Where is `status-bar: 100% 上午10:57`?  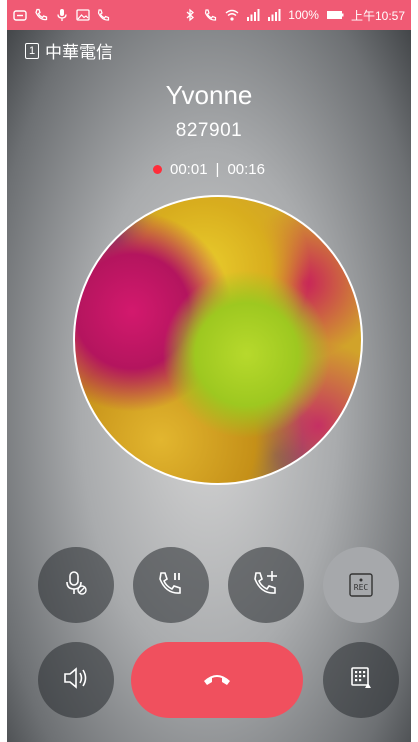 status-bar: 100% 上午10:57 is located at coordinates (209, 15).